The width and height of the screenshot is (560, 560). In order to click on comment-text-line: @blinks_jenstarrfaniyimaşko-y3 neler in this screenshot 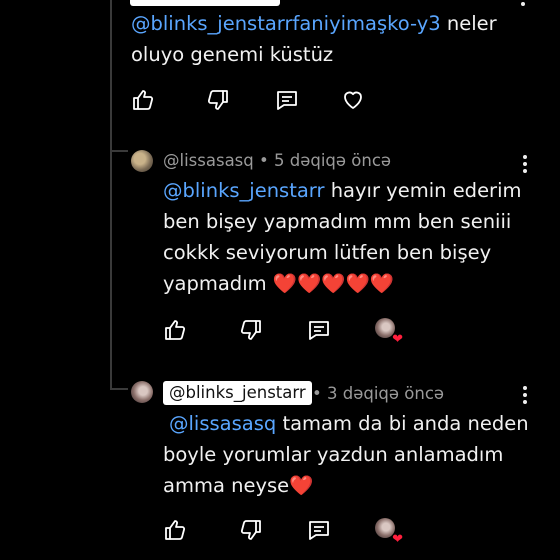, I will do `click(314, 23)`.